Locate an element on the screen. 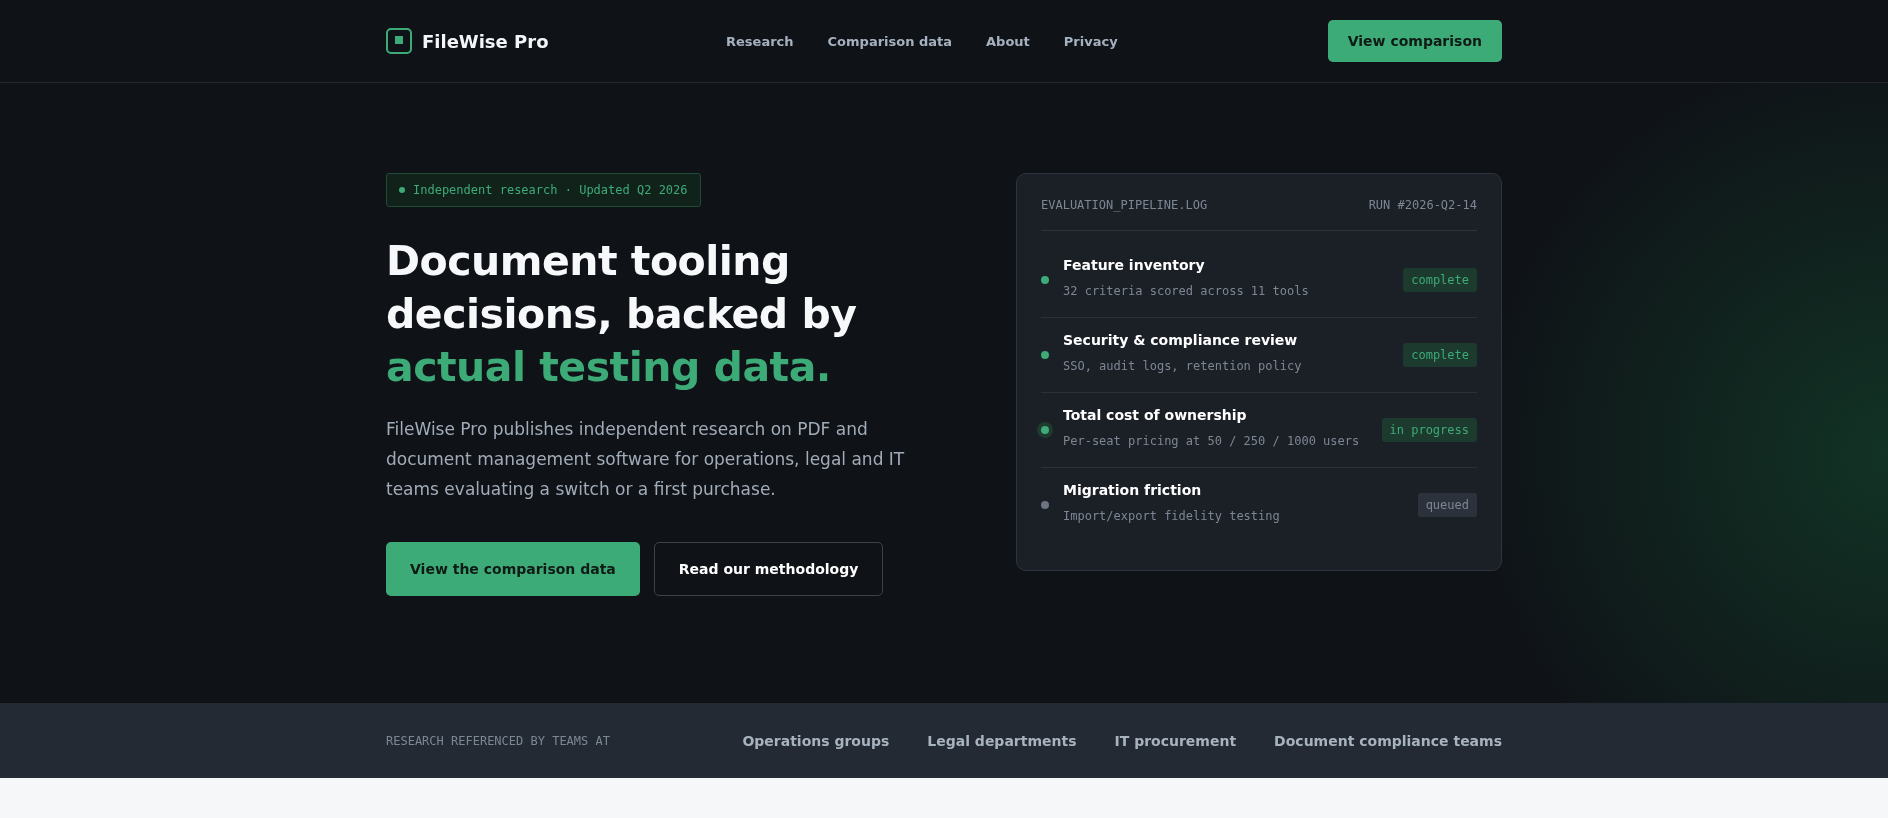 This screenshot has height=818, width=1888. step-title: Feature inventory is located at coordinates (1134, 265).